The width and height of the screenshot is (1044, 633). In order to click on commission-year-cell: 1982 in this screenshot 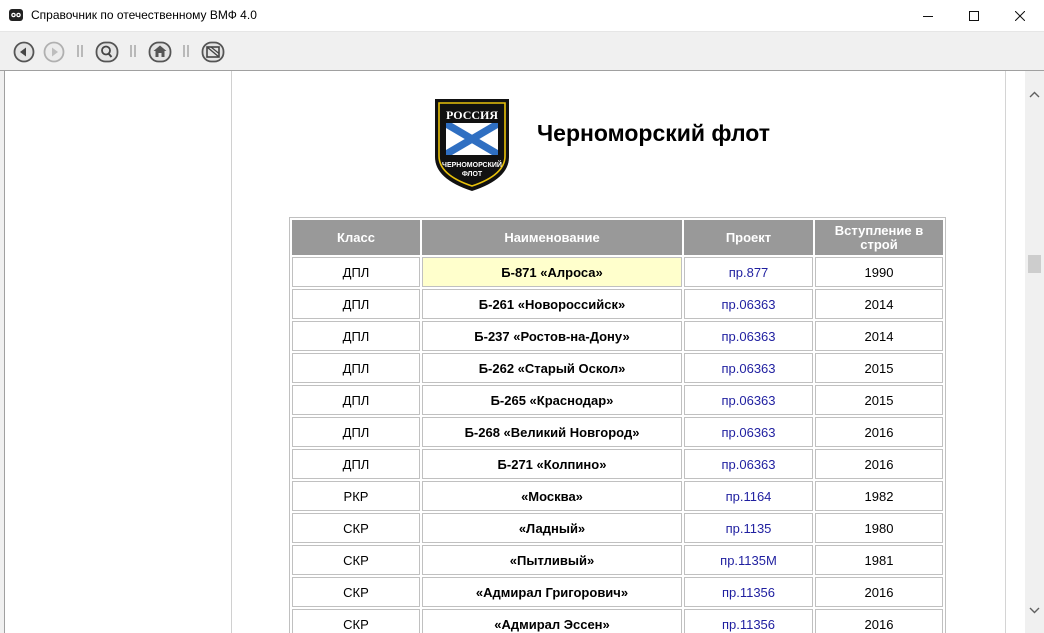, I will do `click(879, 496)`.